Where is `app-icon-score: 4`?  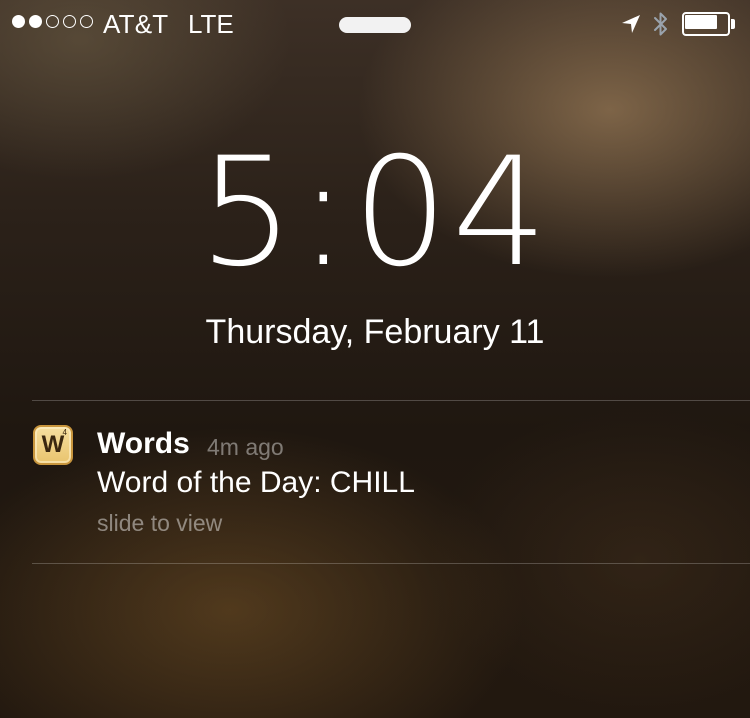 app-icon-score: 4 is located at coordinates (64, 432).